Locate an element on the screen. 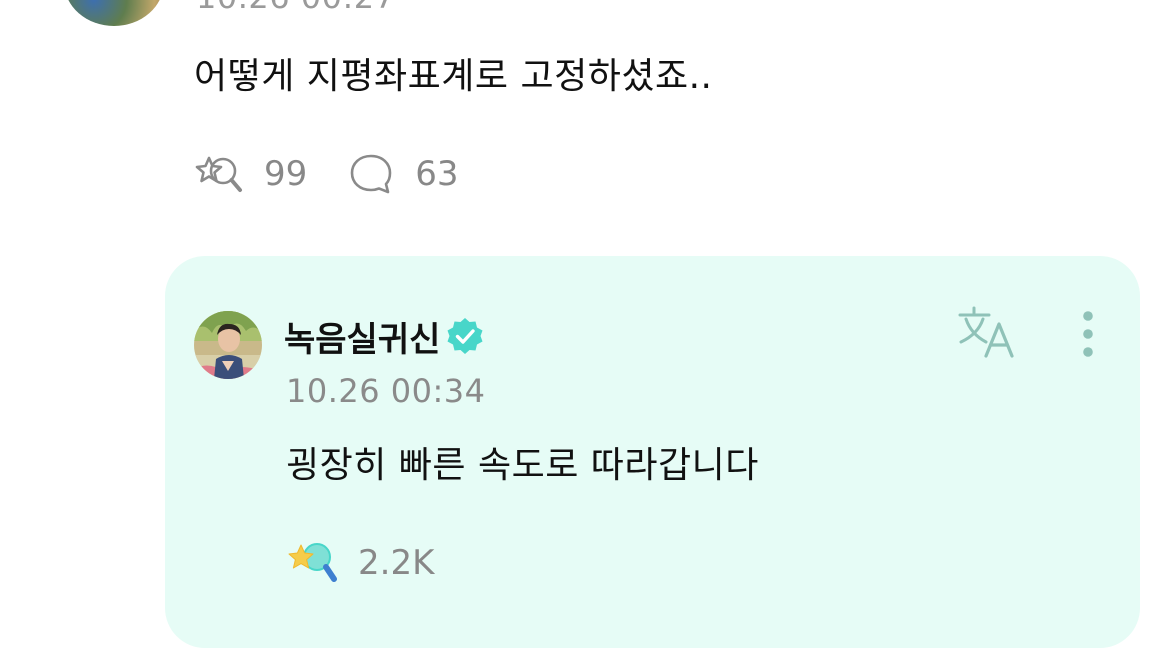  translate-button is located at coordinates (987, 334).